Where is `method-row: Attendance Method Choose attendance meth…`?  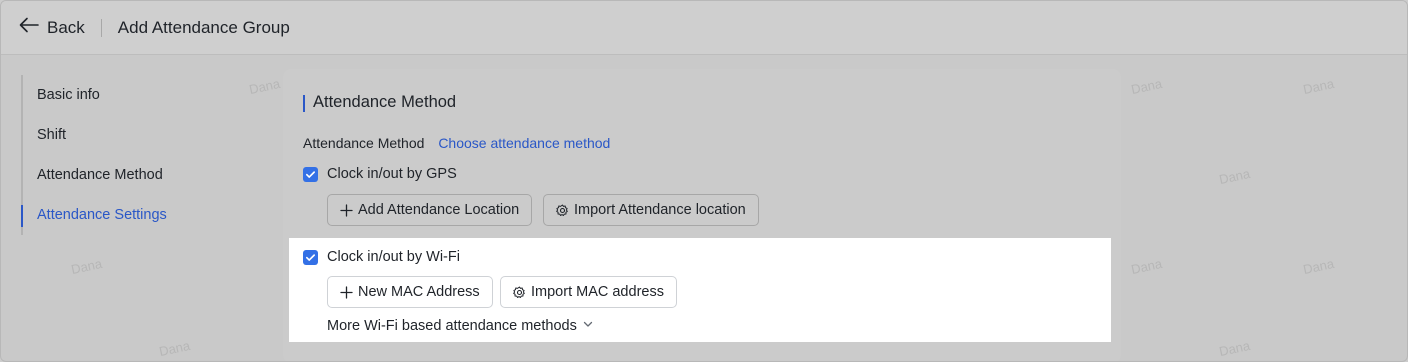 method-row: Attendance Method Choose attendance meth… is located at coordinates (456, 143).